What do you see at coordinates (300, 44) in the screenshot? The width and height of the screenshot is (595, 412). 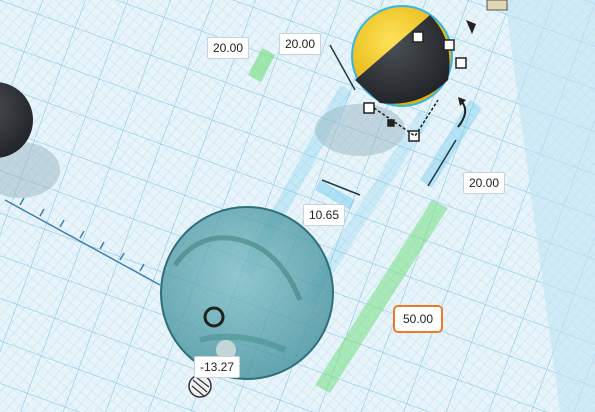 I see `sphere-depth-label: 20.00` at bounding box center [300, 44].